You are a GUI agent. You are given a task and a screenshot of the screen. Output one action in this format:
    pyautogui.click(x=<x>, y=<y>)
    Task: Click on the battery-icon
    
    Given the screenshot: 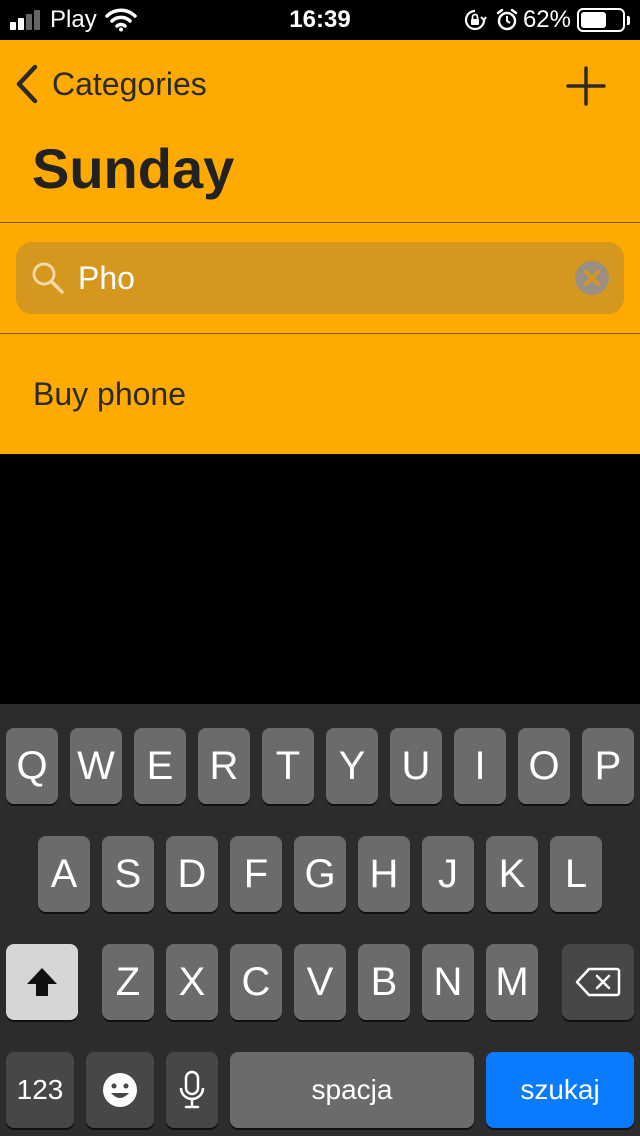 What is the action you would take?
    pyautogui.click(x=601, y=20)
    